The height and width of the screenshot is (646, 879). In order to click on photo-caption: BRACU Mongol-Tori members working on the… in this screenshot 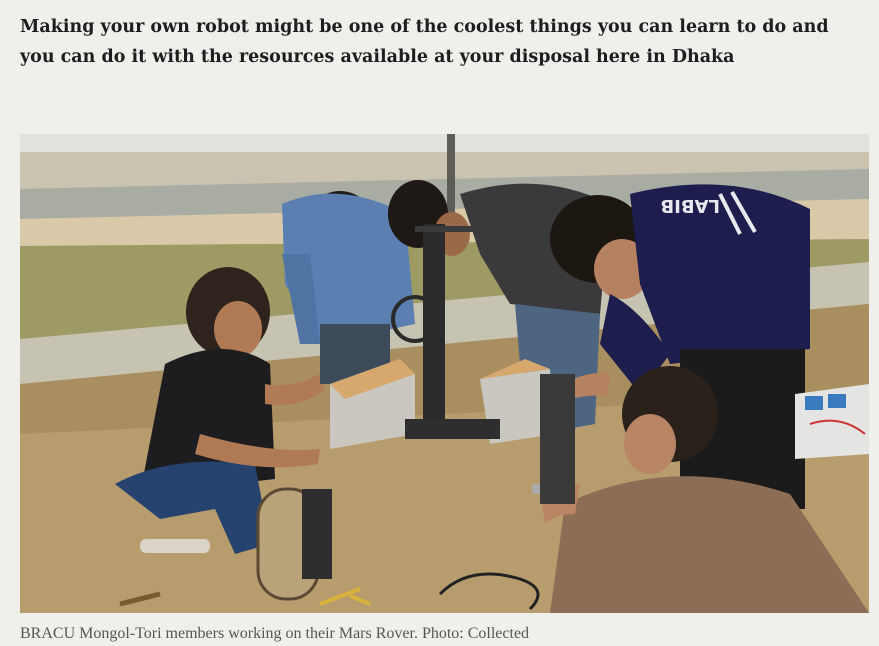, I will do `click(275, 633)`.